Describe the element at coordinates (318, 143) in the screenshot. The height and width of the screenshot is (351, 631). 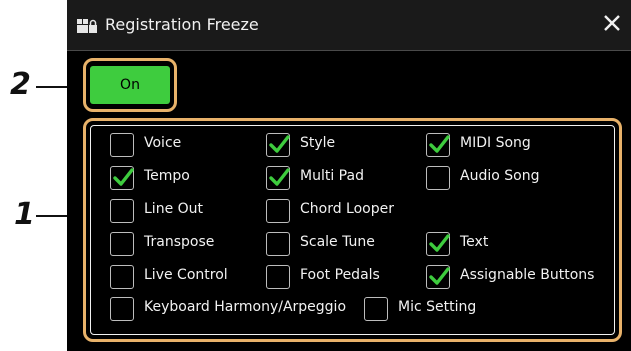
I see `option-label: Style` at that location.